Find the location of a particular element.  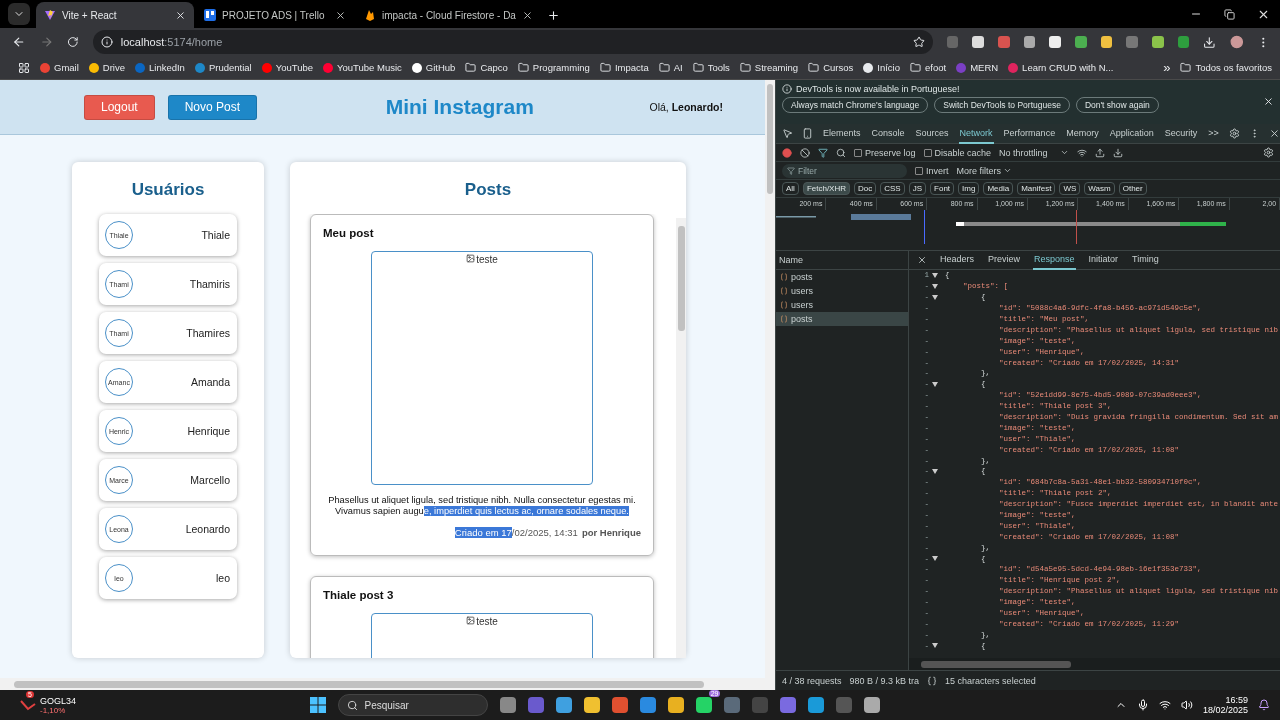

app-title: Mini Instagram is located at coordinates (459, 107).